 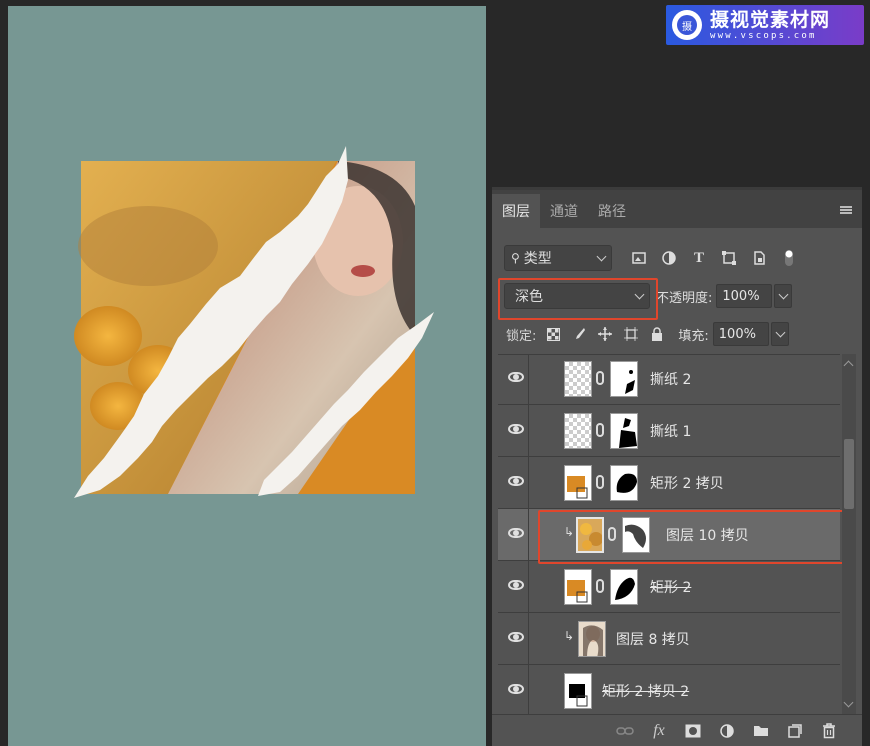 I want to click on layer-row: 矩形 2, so click(x=669, y=587).